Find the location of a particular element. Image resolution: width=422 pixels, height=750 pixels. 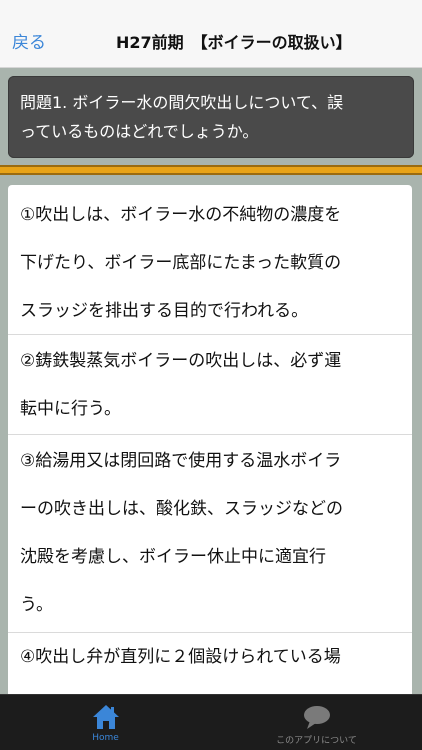

question-line: っているものはどれでしょうか。 is located at coordinates (139, 131).